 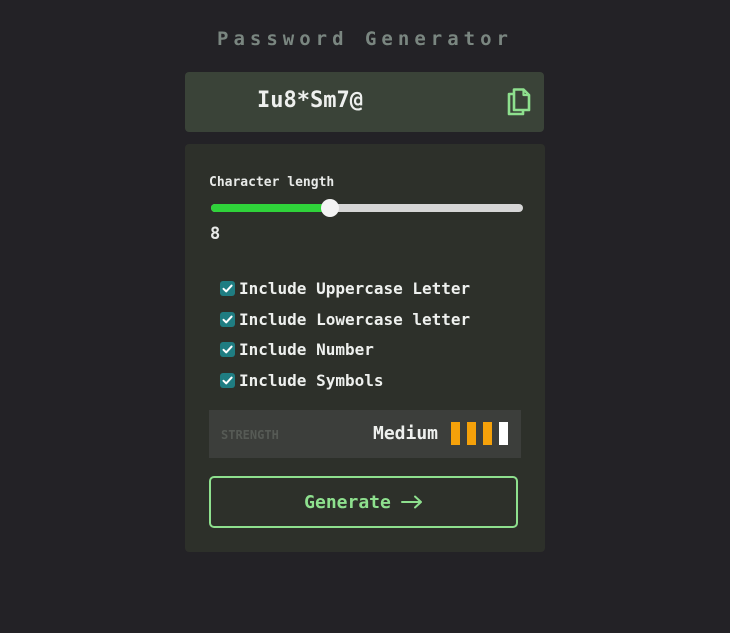 I want to click on option-lowercase: Include Lowercase letter, so click(x=345, y=319).